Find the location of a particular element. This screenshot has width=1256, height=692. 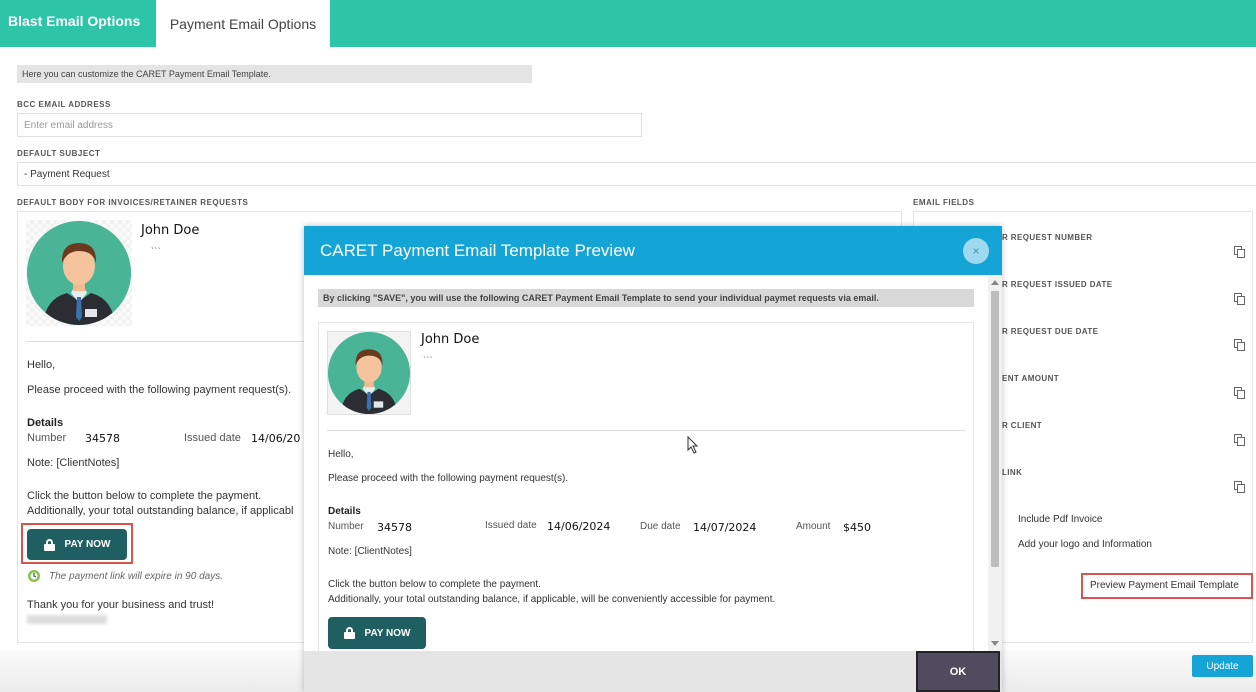

preview-number-label: Number is located at coordinates (346, 526).